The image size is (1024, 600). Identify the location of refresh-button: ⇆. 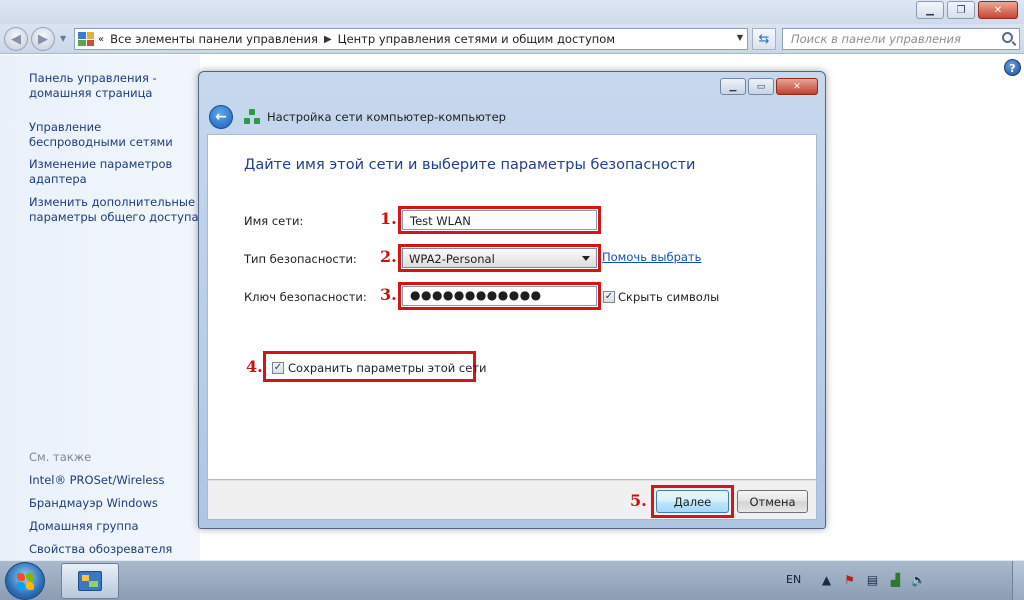
(764, 39).